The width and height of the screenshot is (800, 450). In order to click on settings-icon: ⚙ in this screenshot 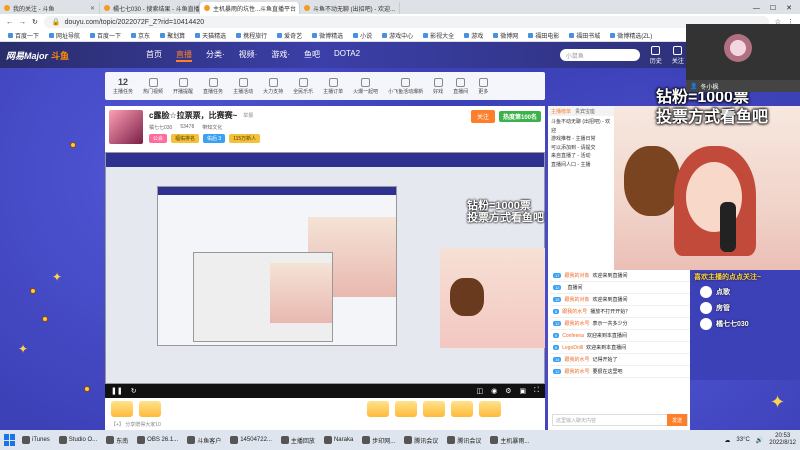, I will do `click(508, 391)`.